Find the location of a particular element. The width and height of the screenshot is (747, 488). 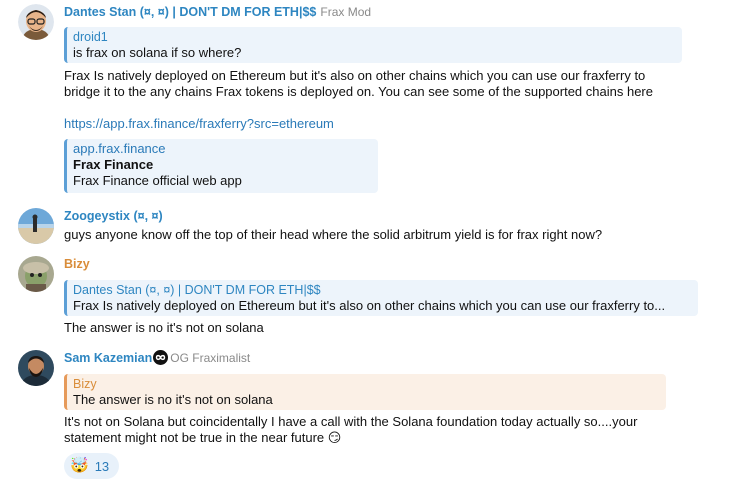

reply-text: The answer is no it's not on solana is located at coordinates (173, 399).